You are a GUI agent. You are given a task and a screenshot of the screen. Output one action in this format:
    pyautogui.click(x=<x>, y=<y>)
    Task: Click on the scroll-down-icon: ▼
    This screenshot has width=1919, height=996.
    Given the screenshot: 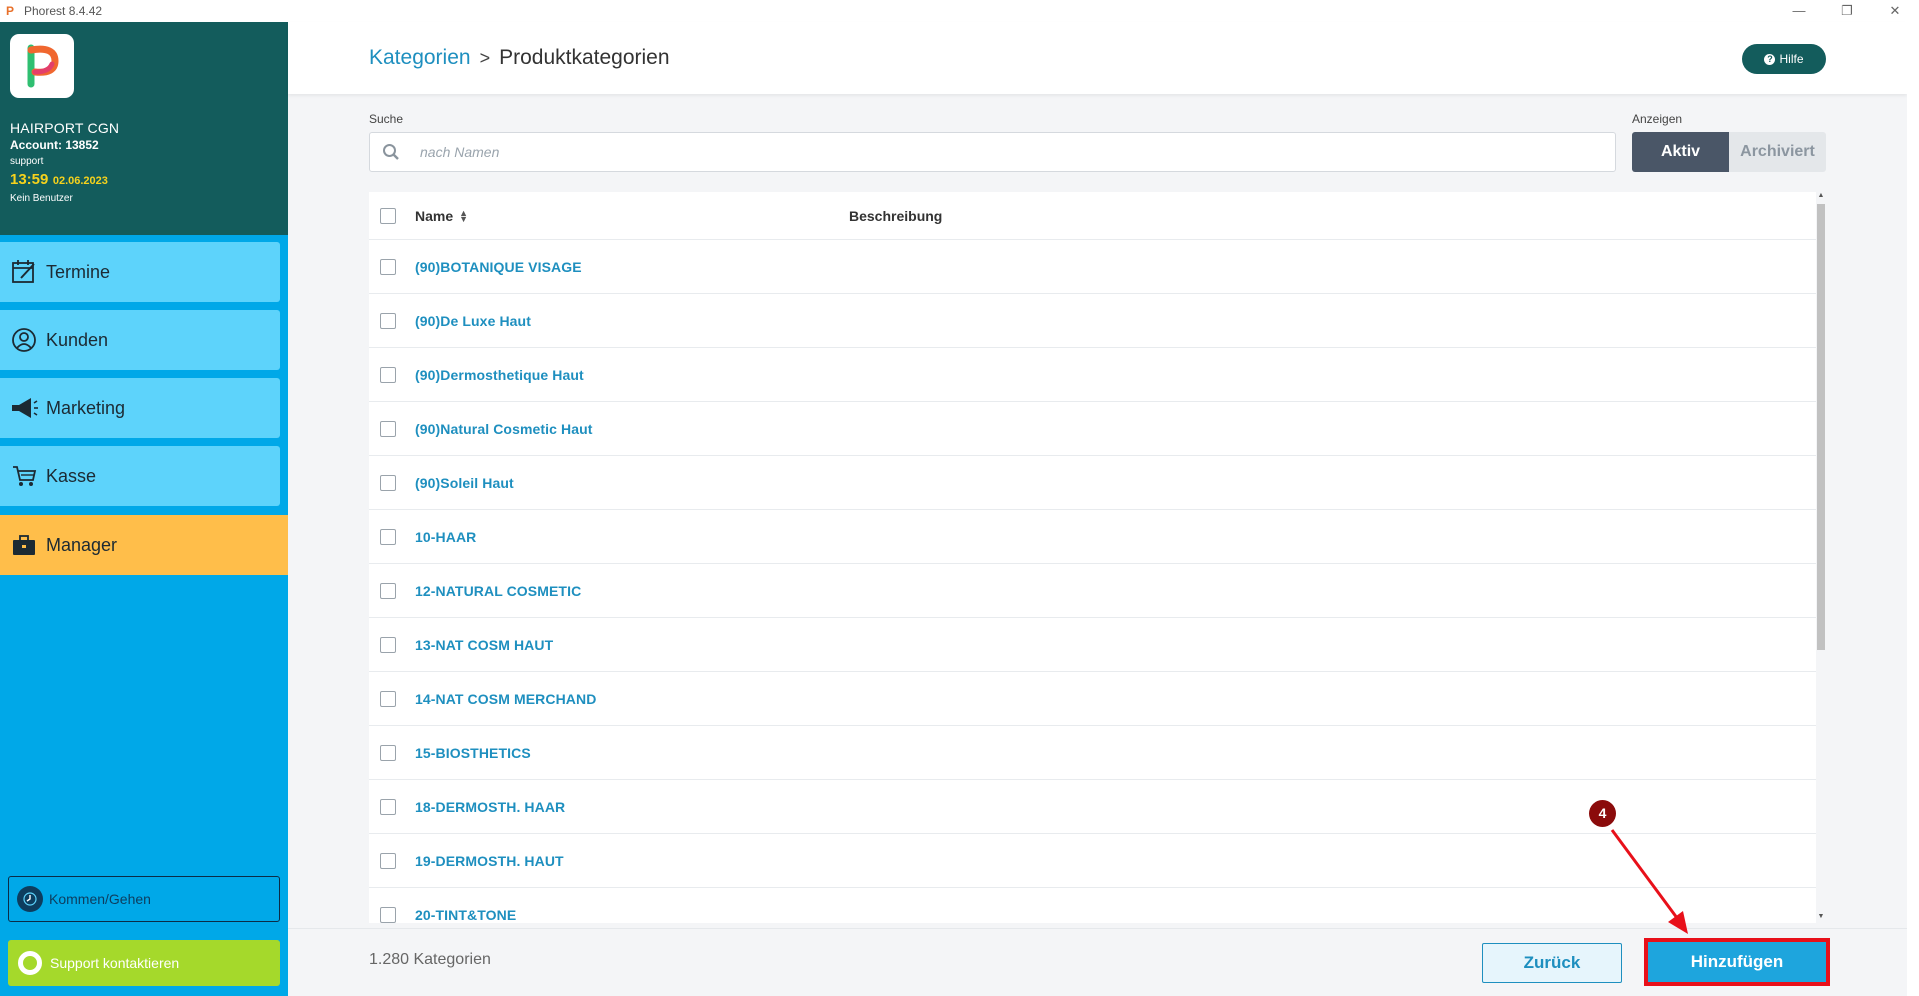 What is the action you would take?
    pyautogui.click(x=1821, y=918)
    